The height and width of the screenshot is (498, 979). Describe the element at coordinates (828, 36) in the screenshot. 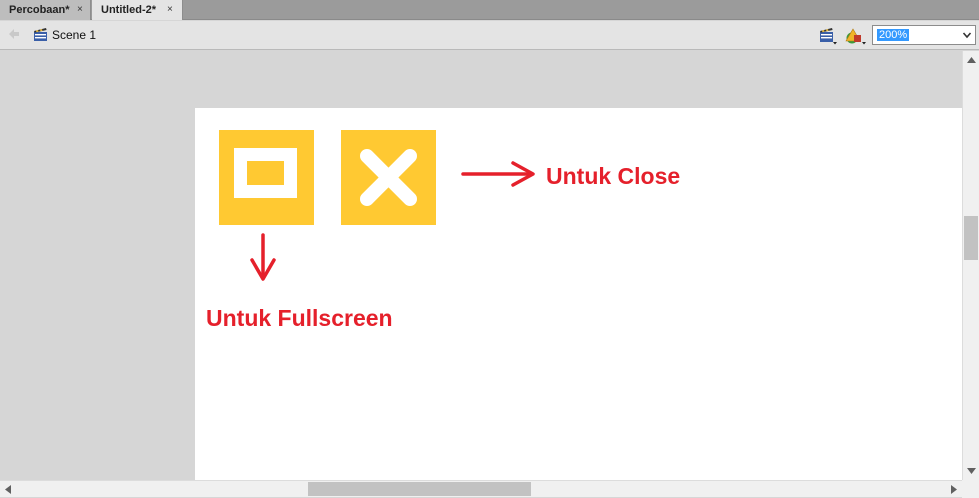

I see `edit-scene-icon` at that location.